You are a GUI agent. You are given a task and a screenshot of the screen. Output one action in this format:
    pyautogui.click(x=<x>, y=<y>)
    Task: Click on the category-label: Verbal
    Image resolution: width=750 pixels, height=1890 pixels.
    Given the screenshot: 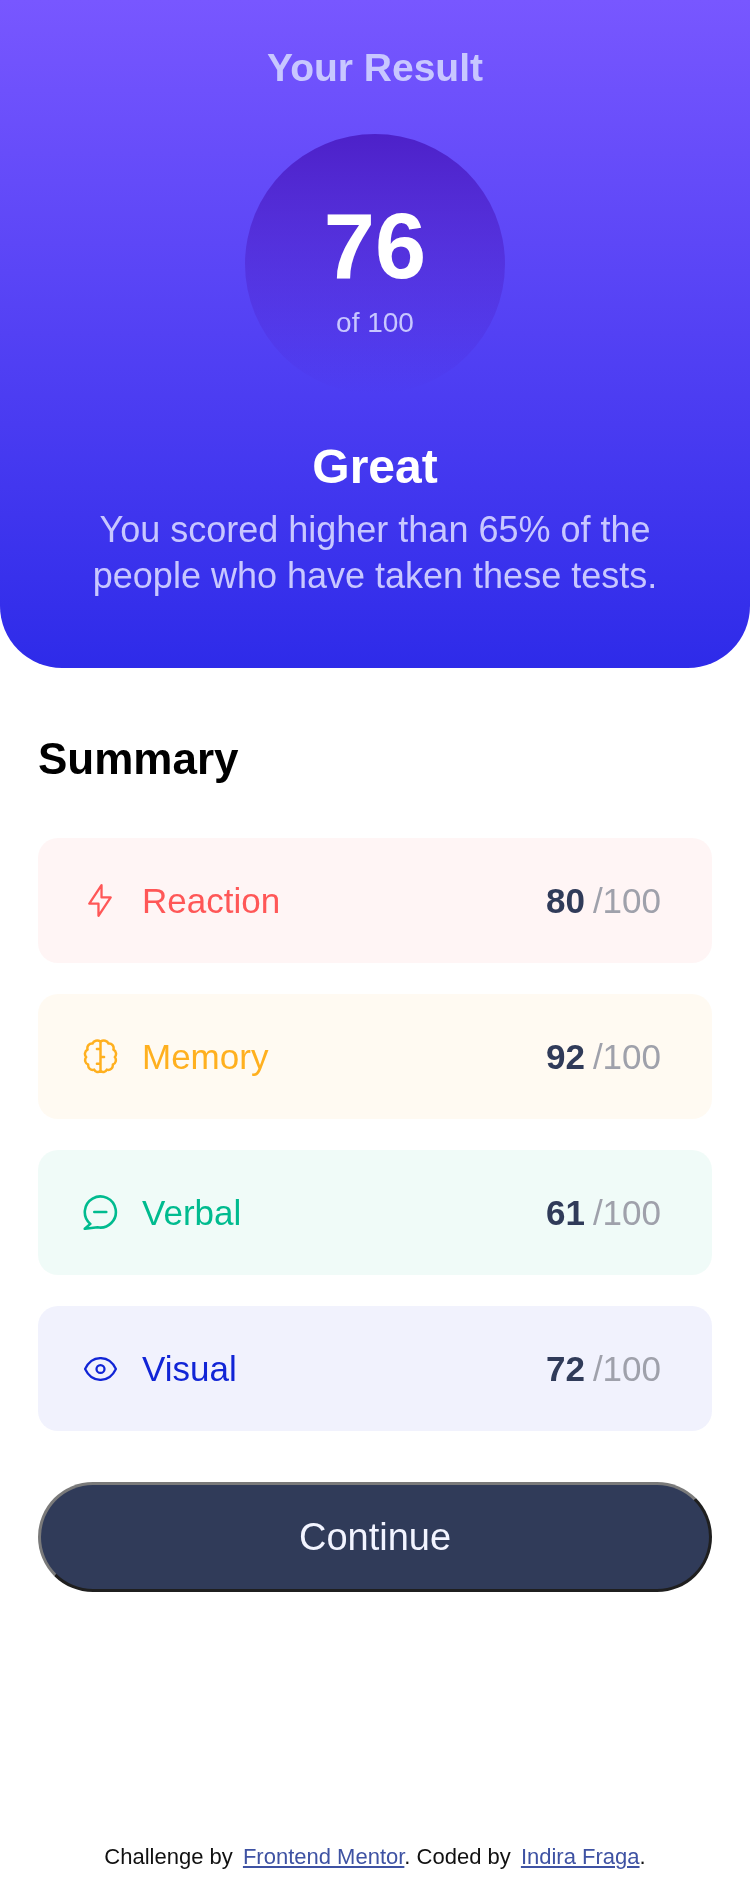 What is the action you would take?
    pyautogui.click(x=192, y=1212)
    